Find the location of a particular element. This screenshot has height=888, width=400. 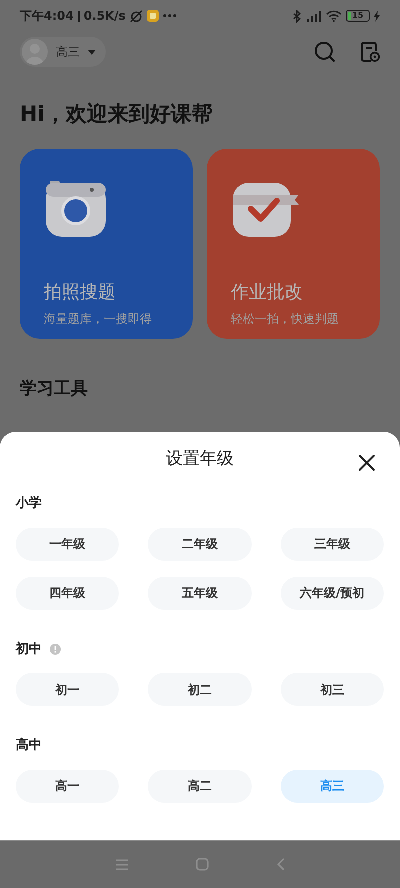

grade-option: 四年级 is located at coordinates (68, 593).